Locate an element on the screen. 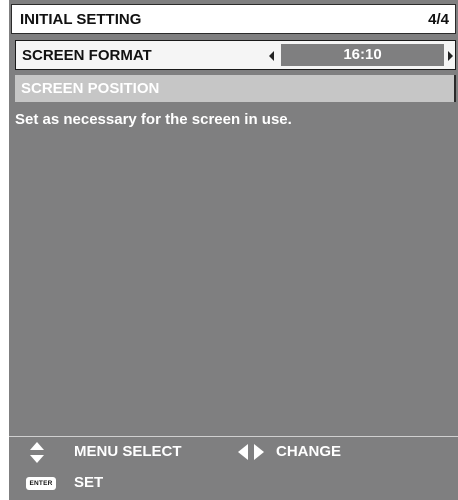 The image size is (458, 500). screen-position-label: SCREEN POSITION is located at coordinates (90, 88).